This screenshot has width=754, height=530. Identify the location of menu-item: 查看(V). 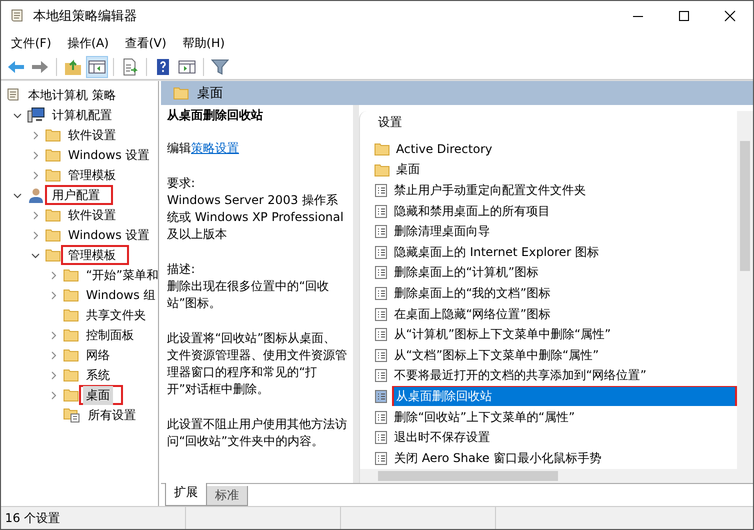
(145, 43).